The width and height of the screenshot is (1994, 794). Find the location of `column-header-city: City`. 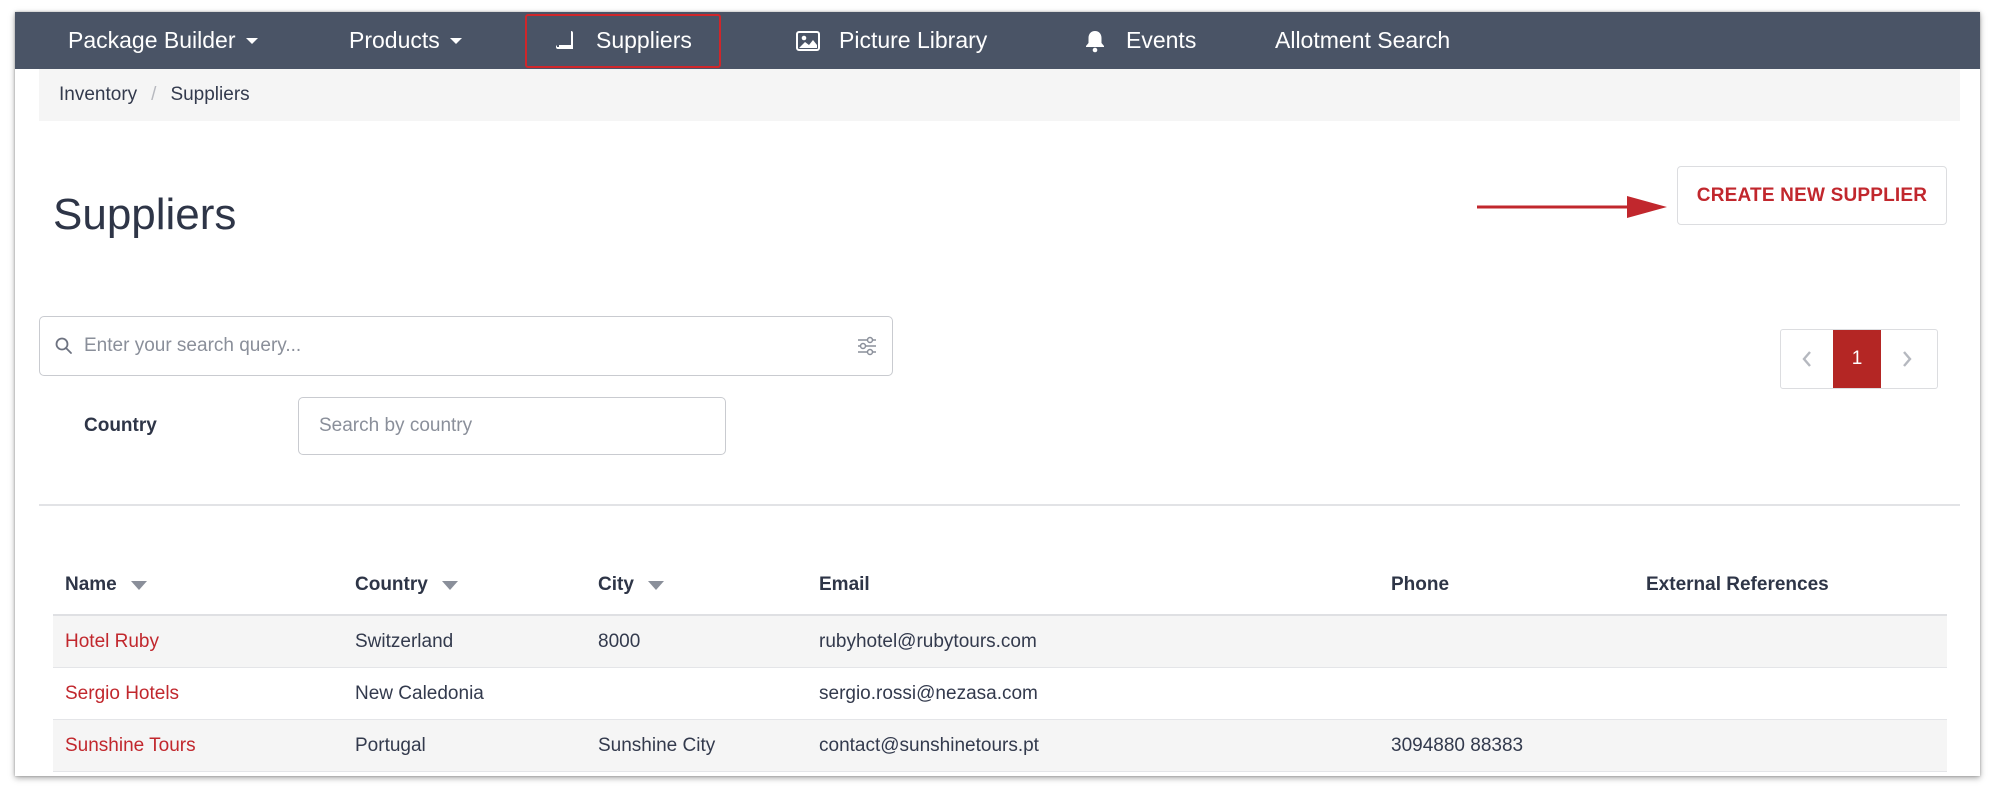

column-header-city: City is located at coordinates (631, 585).